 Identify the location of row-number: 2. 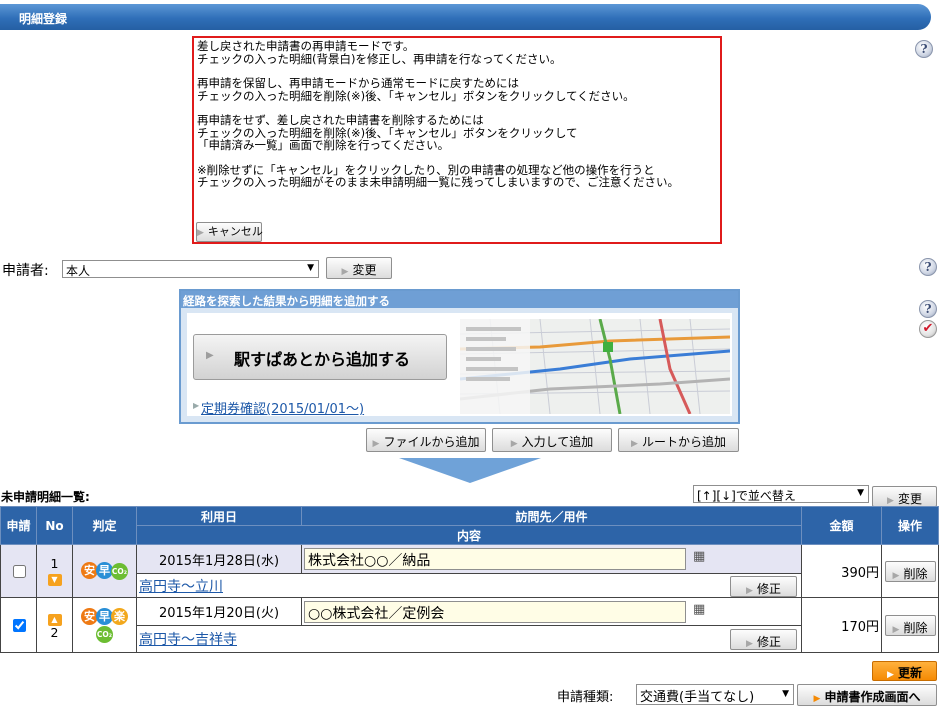
(54, 632).